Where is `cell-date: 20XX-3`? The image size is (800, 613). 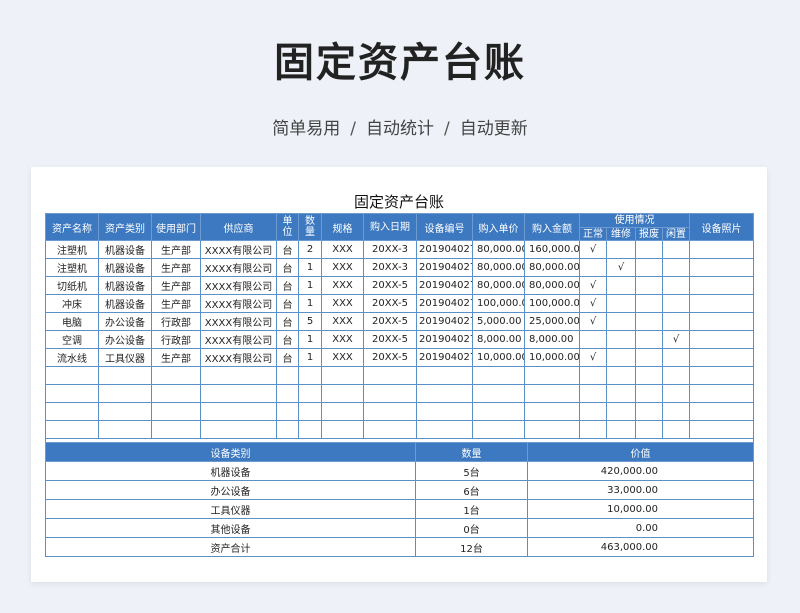 cell-date: 20XX-3 is located at coordinates (390, 267).